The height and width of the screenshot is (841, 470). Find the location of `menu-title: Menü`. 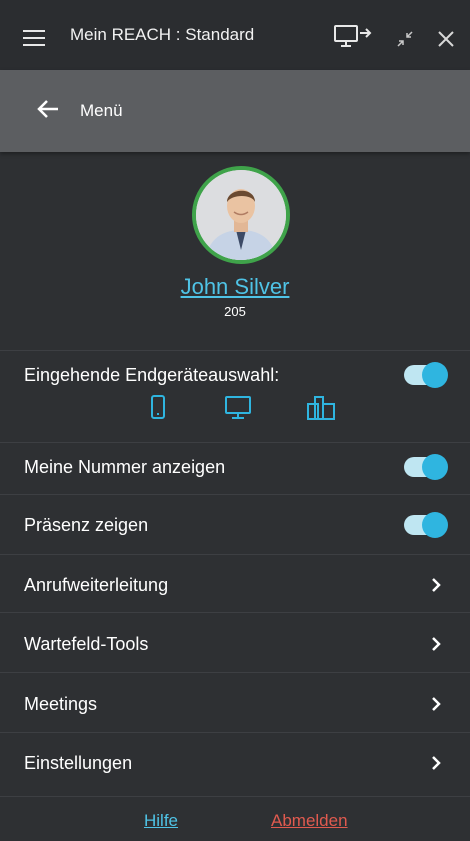

menu-title: Menü is located at coordinates (101, 110).